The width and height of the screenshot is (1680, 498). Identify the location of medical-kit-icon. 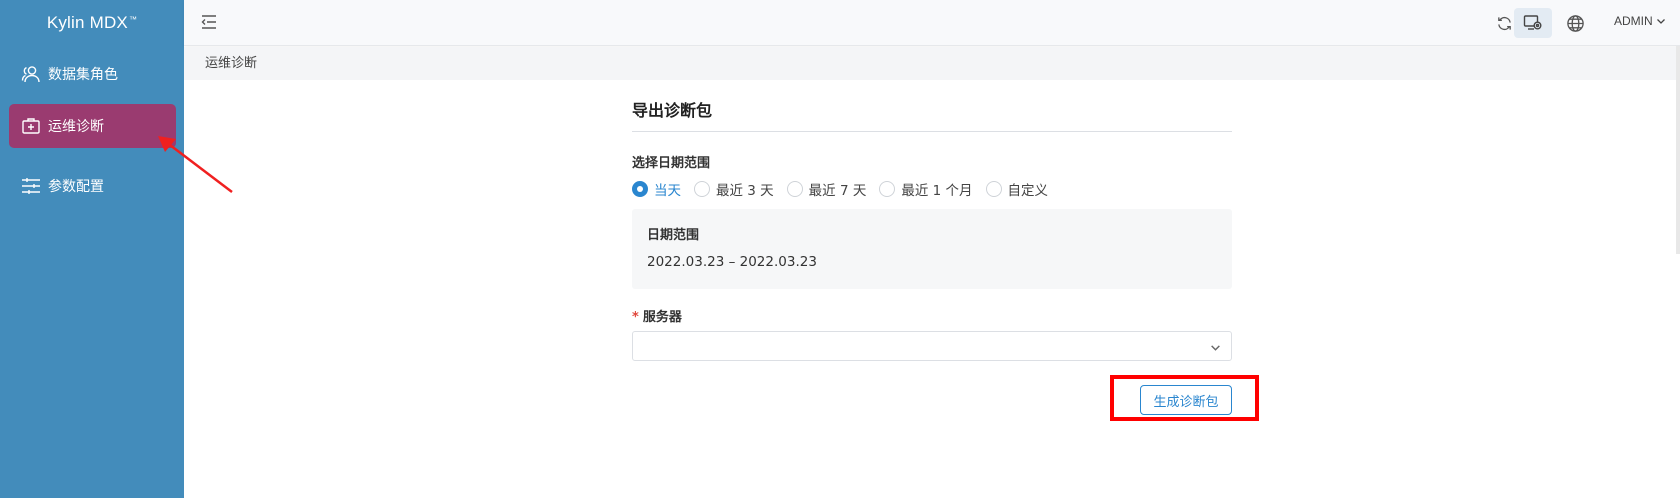
(31, 126).